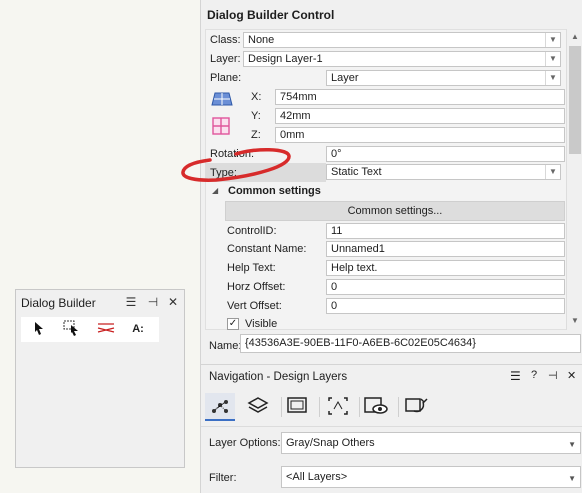 The height and width of the screenshot is (493, 582). I want to click on class-label: Class:, so click(225, 40).